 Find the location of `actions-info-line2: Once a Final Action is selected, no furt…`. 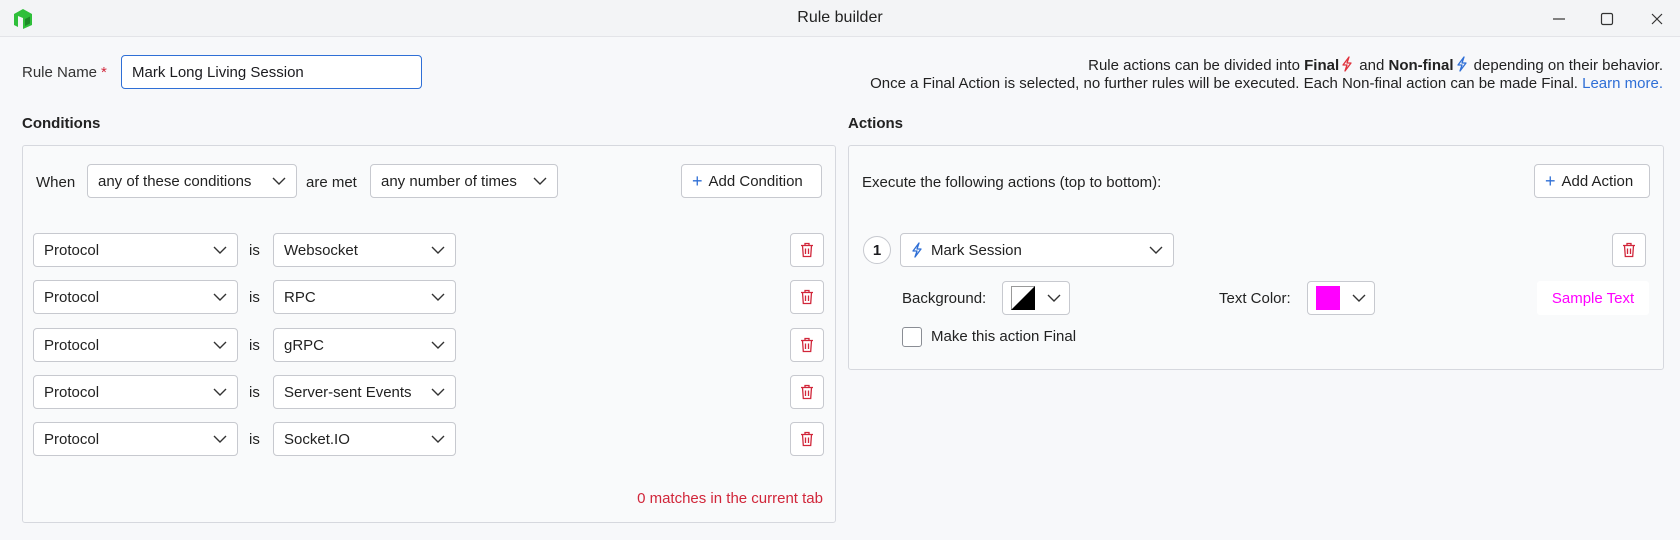

actions-info-line2: Once a Final Action is selected, no furt… is located at coordinates (1266, 83).